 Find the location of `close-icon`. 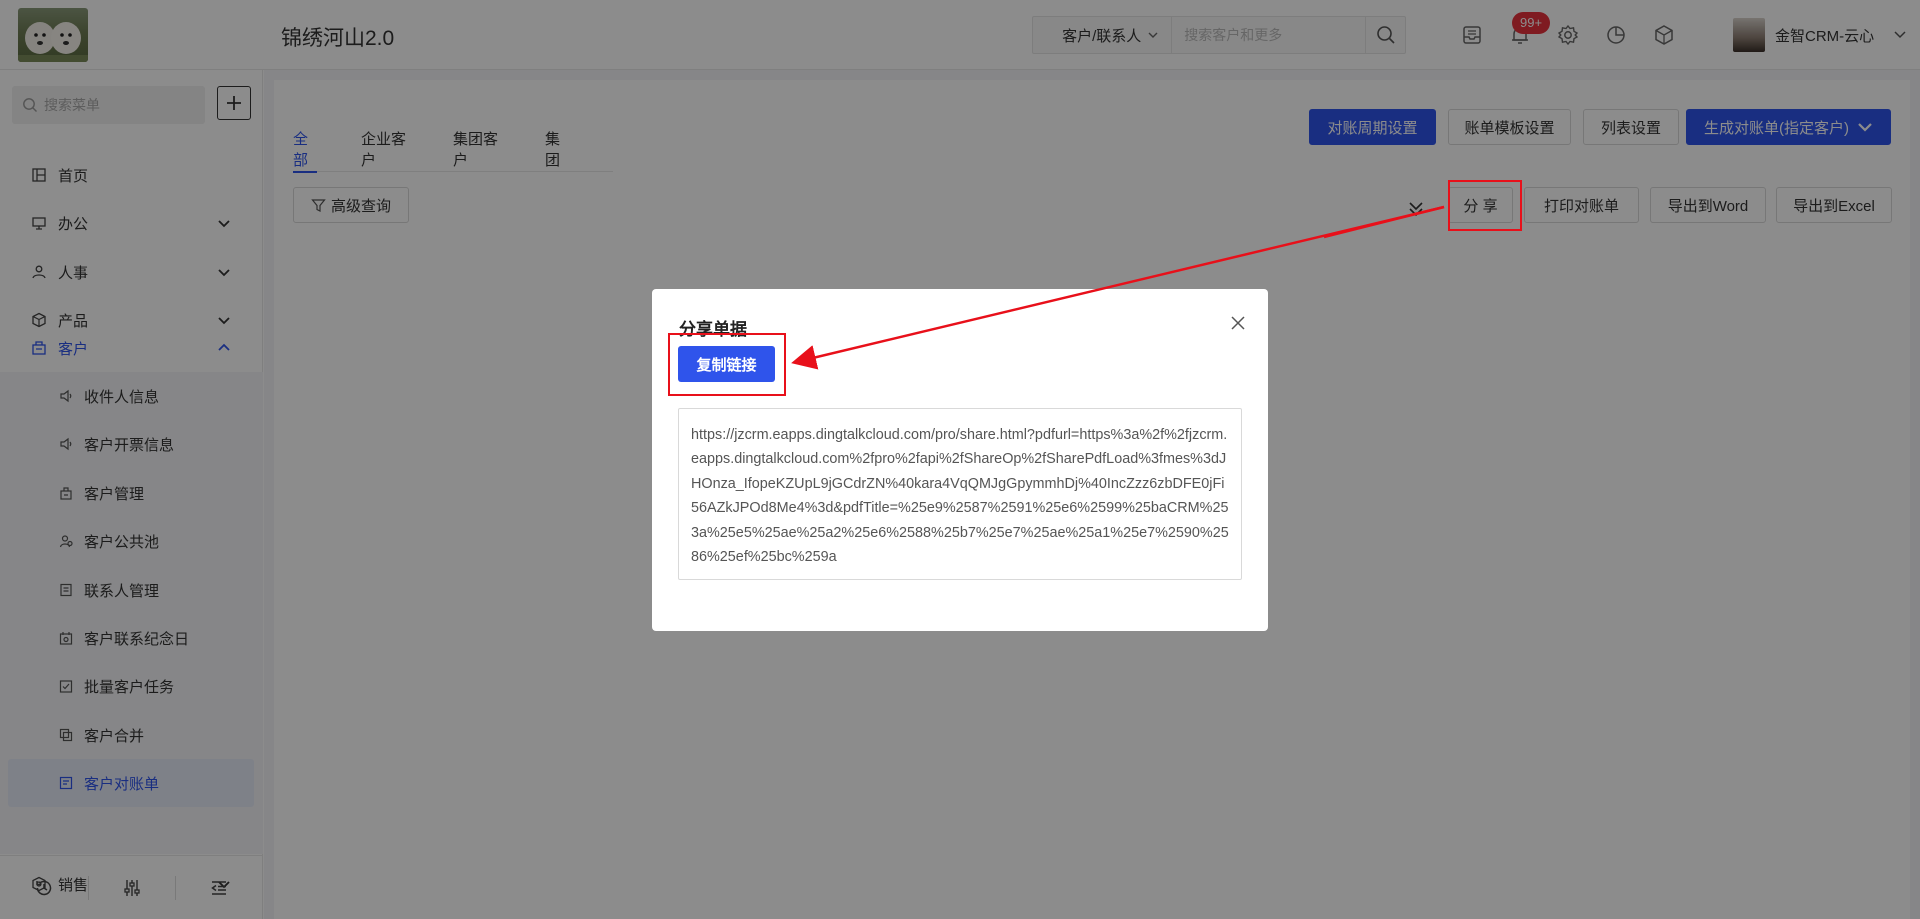

close-icon is located at coordinates (1238, 323).